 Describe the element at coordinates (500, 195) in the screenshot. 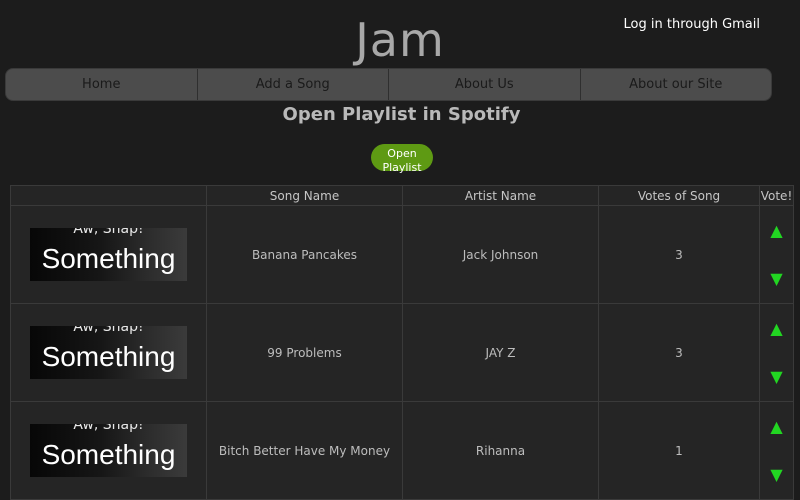

I see `col-artist-name: Artist Name` at that location.